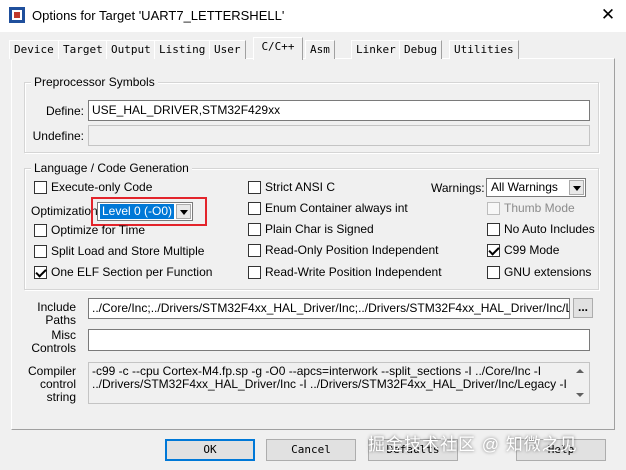 Image resolution: width=626 pixels, height=470 pixels. What do you see at coordinates (339, 135) in the screenshot?
I see `undefine-input` at bounding box center [339, 135].